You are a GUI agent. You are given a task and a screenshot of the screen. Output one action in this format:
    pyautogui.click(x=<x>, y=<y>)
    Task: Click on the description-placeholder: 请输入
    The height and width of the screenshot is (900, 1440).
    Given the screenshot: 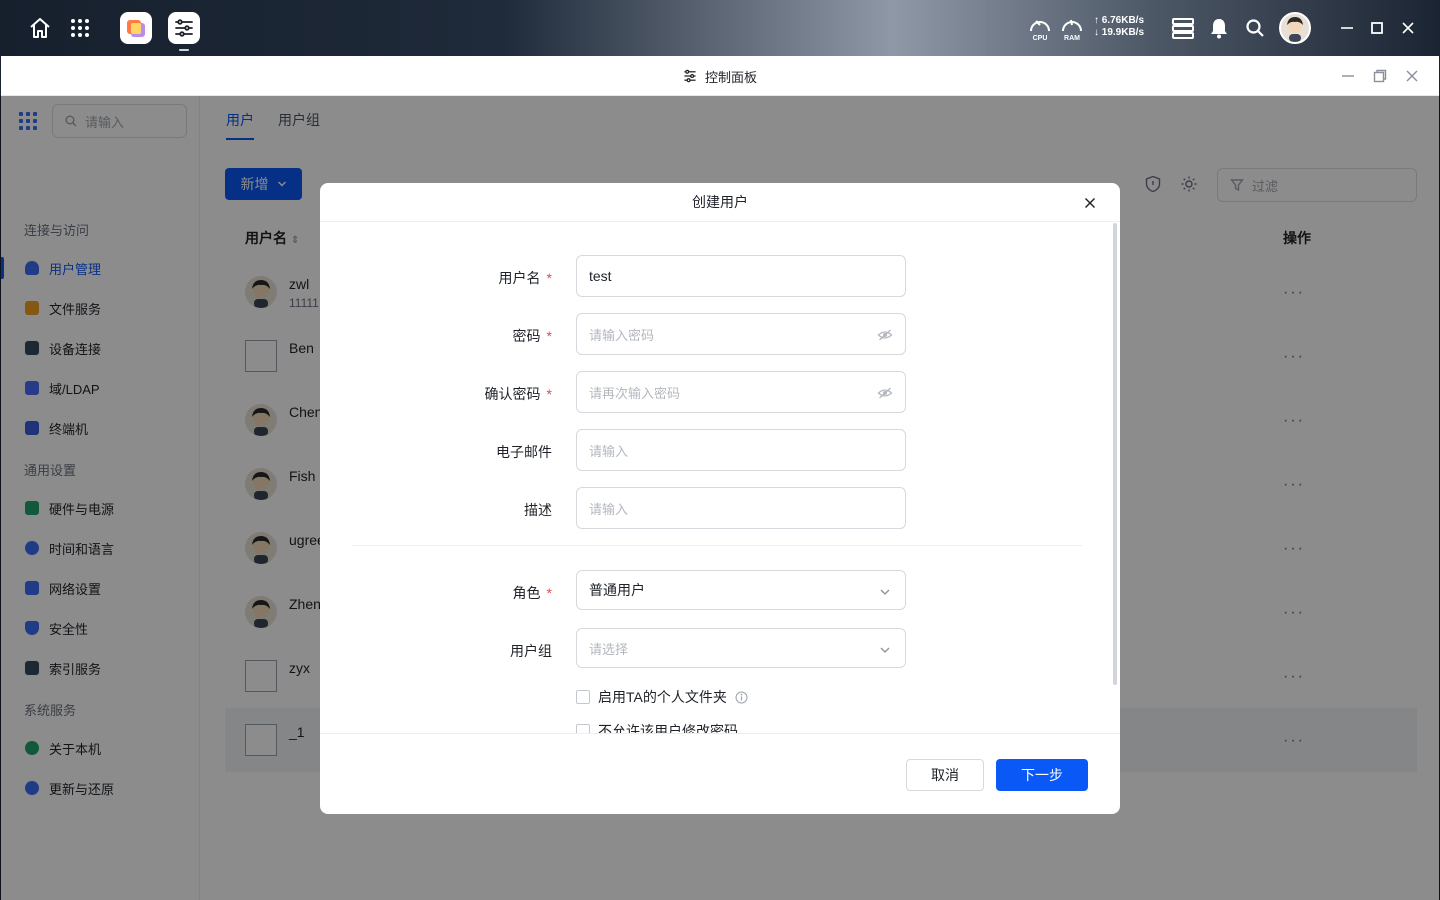 What is the action you would take?
    pyautogui.click(x=609, y=509)
    